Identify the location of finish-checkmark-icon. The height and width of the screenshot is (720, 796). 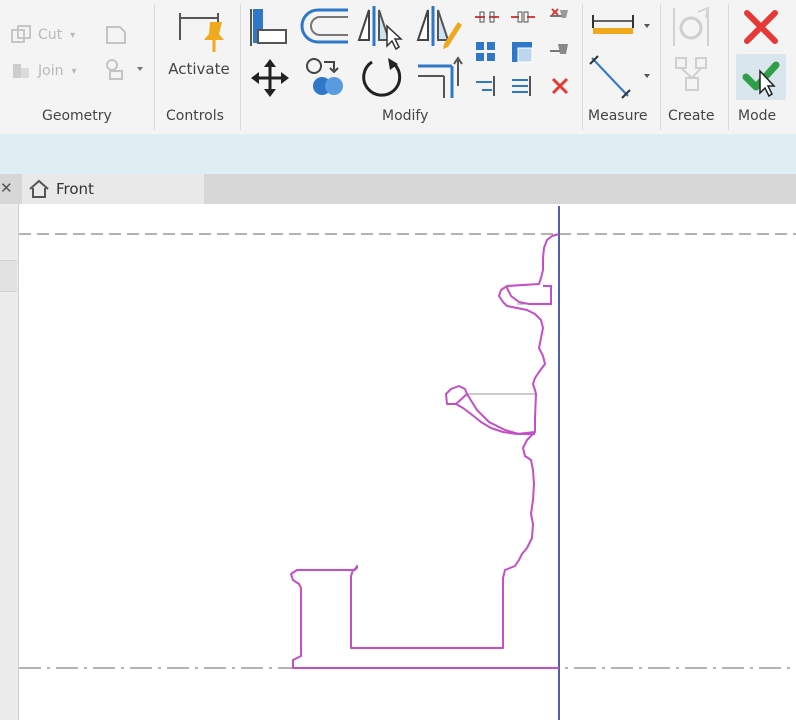
(761, 79).